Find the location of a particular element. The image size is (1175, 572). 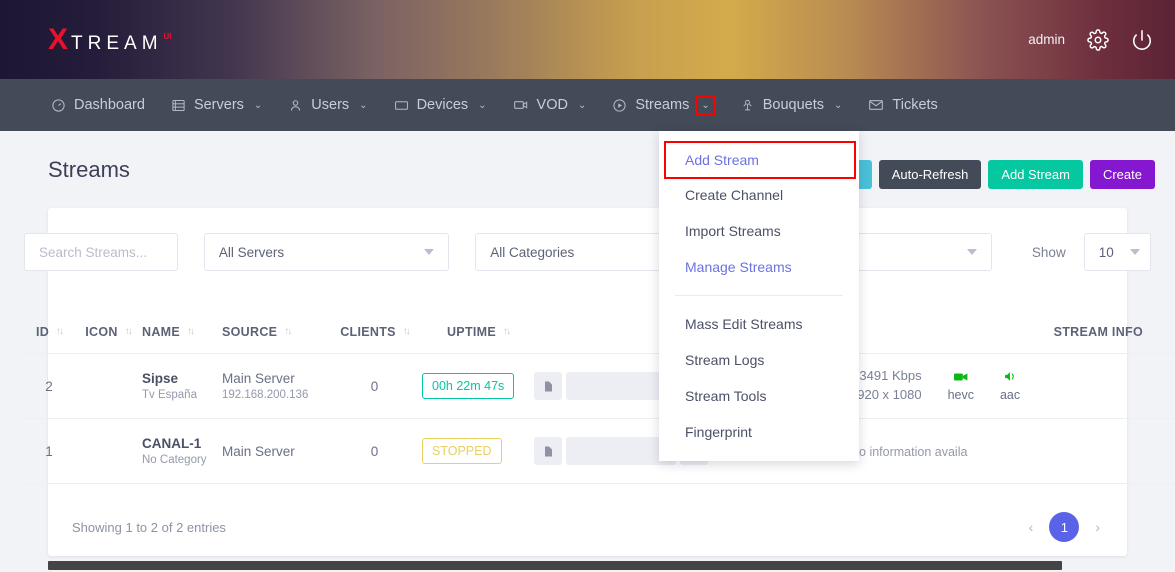

nav-label: Bouquets is located at coordinates (793, 105).